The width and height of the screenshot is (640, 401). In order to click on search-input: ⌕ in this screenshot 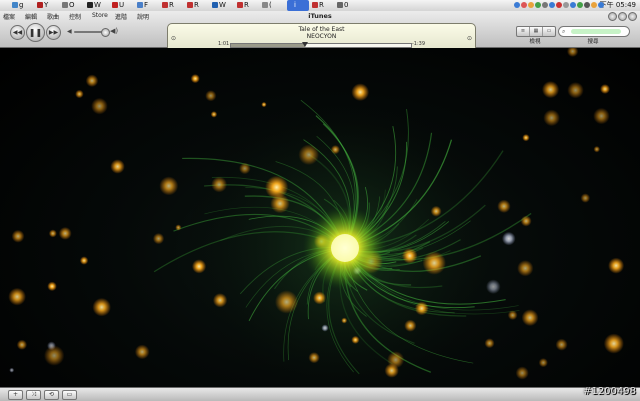, I will do `click(594, 31)`.